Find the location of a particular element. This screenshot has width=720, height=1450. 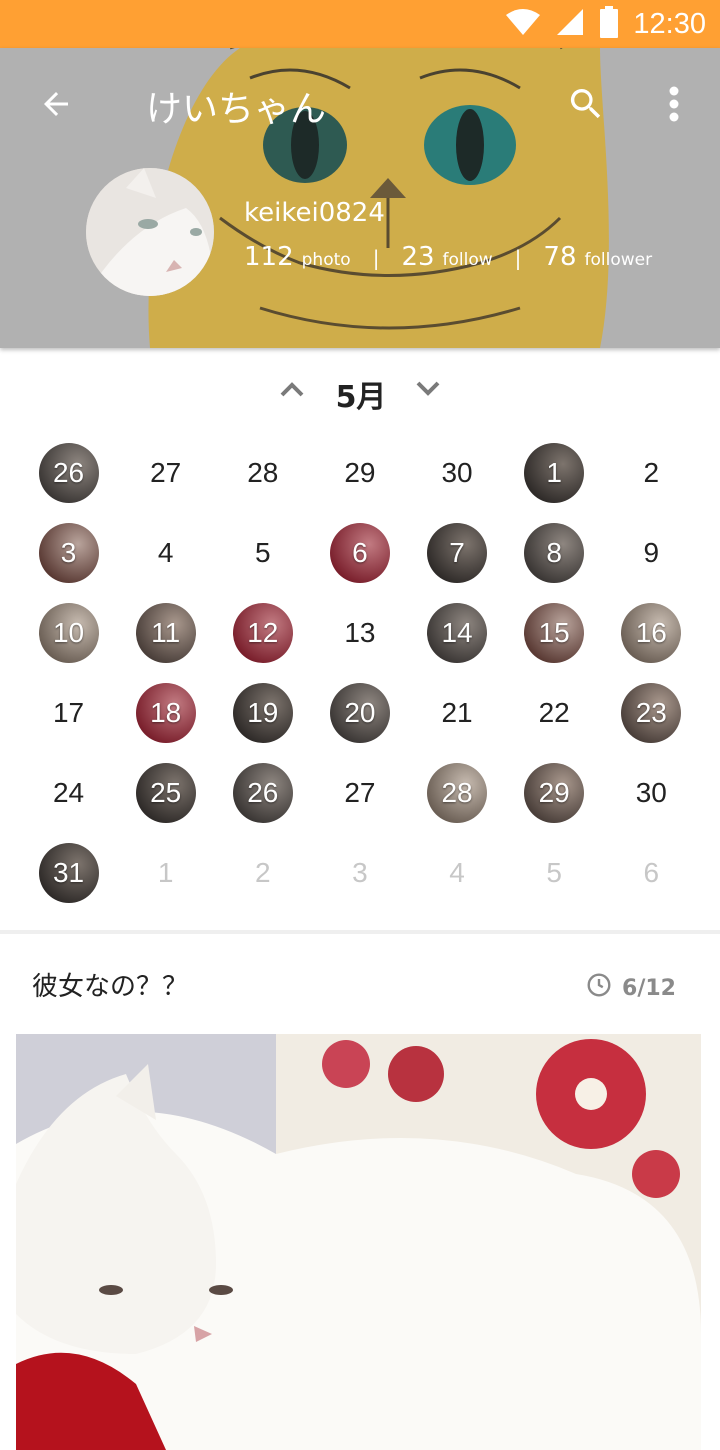

post-title: 彼女なの？？ is located at coordinates (110, 987).